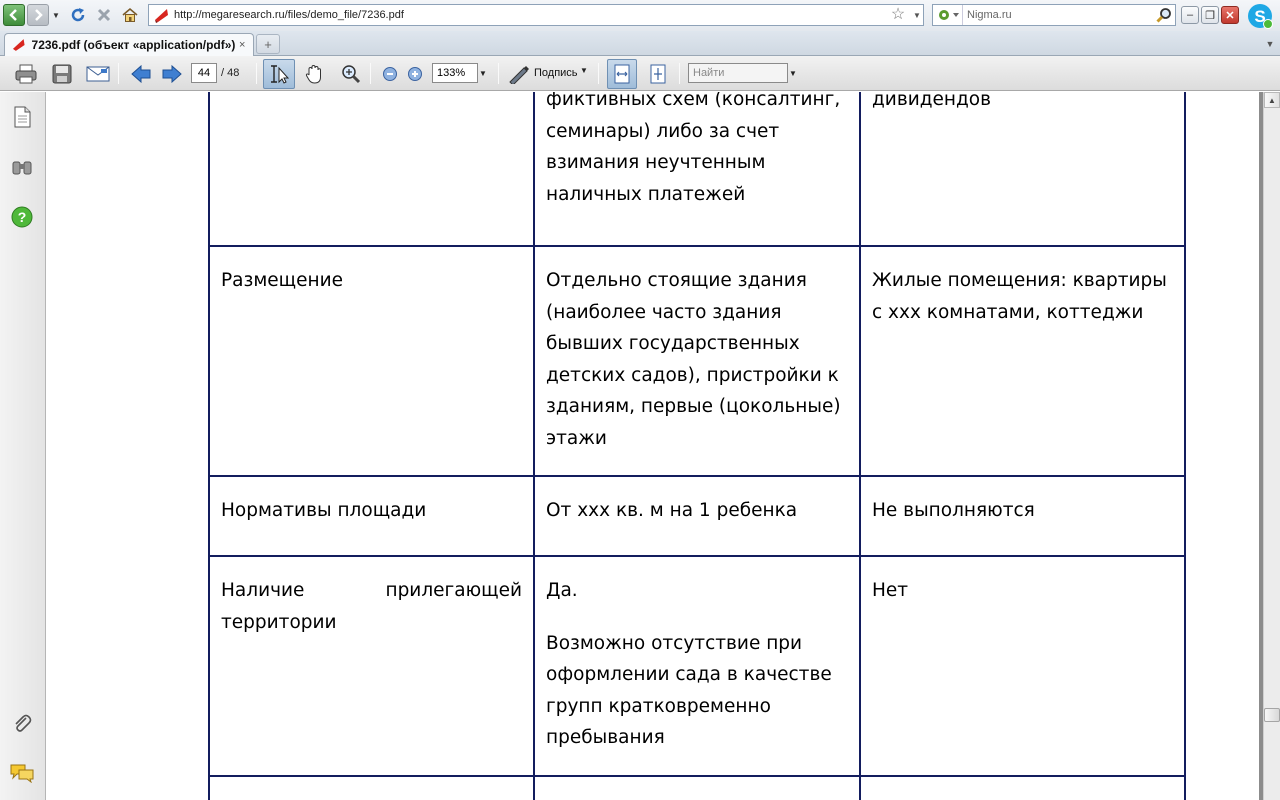  I want to click on sign-icon, so click(519, 74).